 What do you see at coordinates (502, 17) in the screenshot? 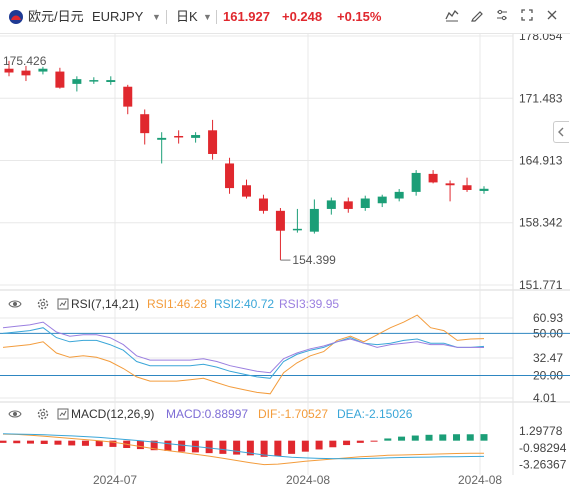
I see `settings-sliders-icon` at bounding box center [502, 17].